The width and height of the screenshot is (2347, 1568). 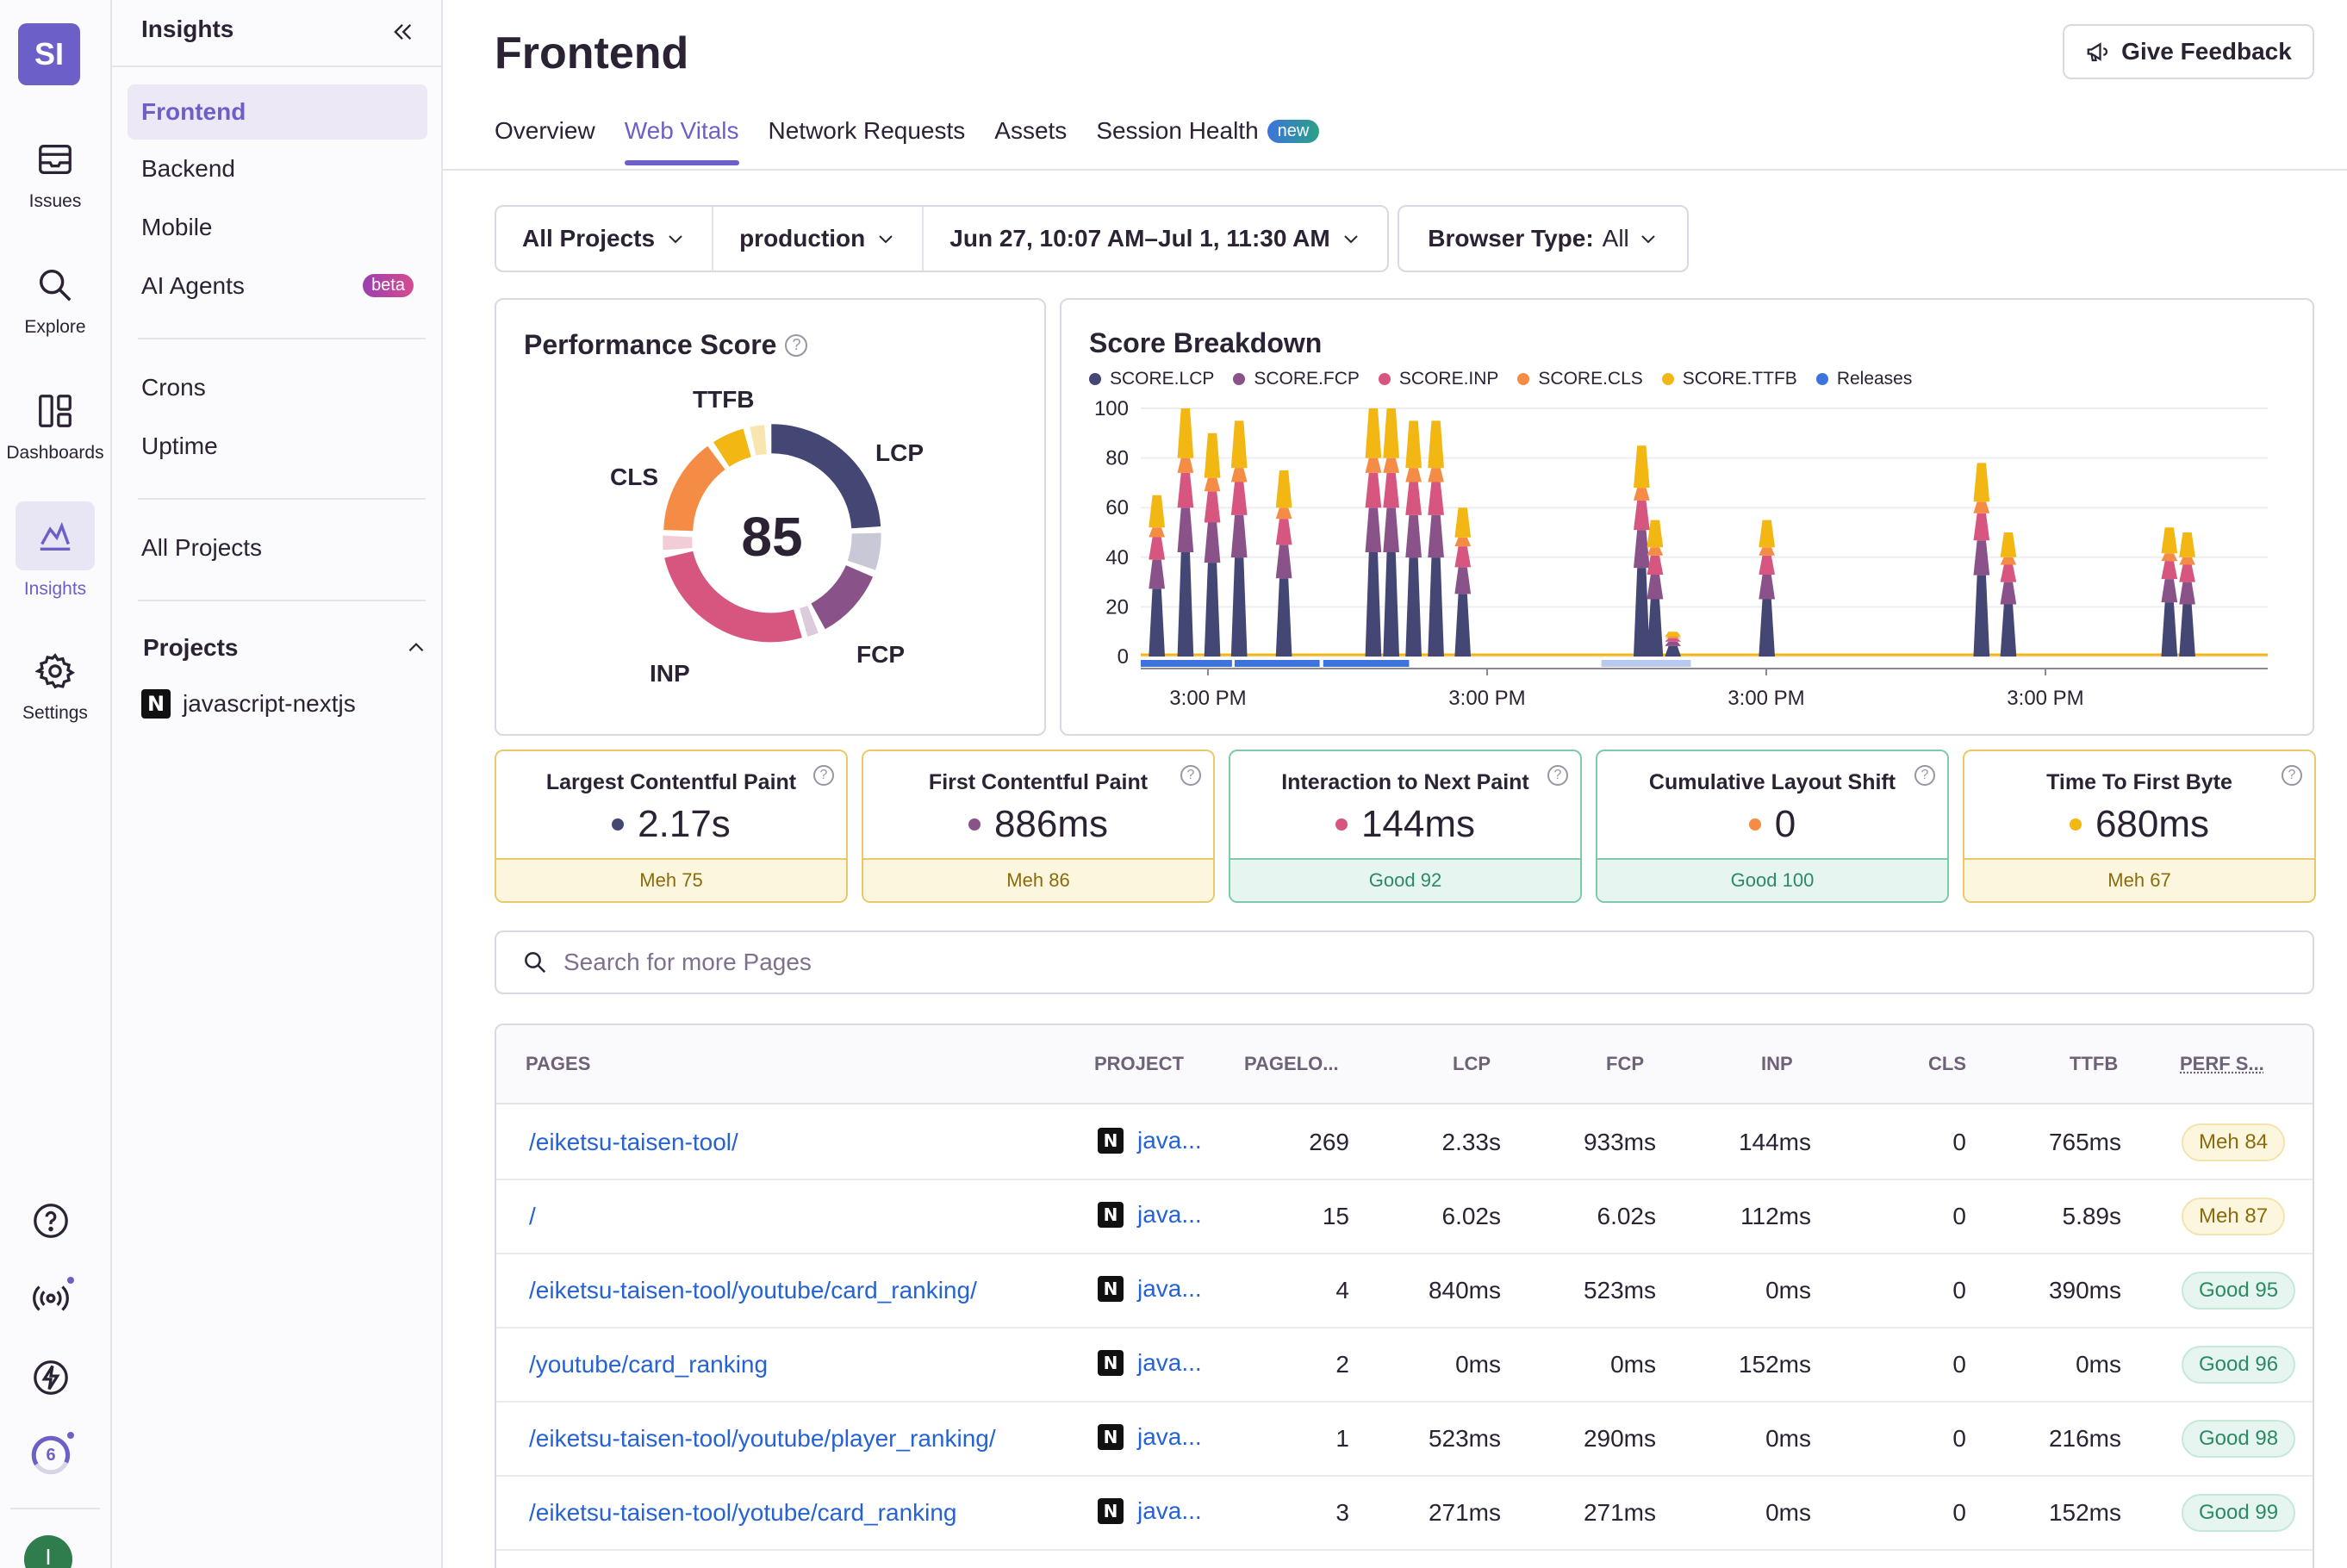 I want to click on onboarding-progress-icon: 6, so click(x=51, y=1455).